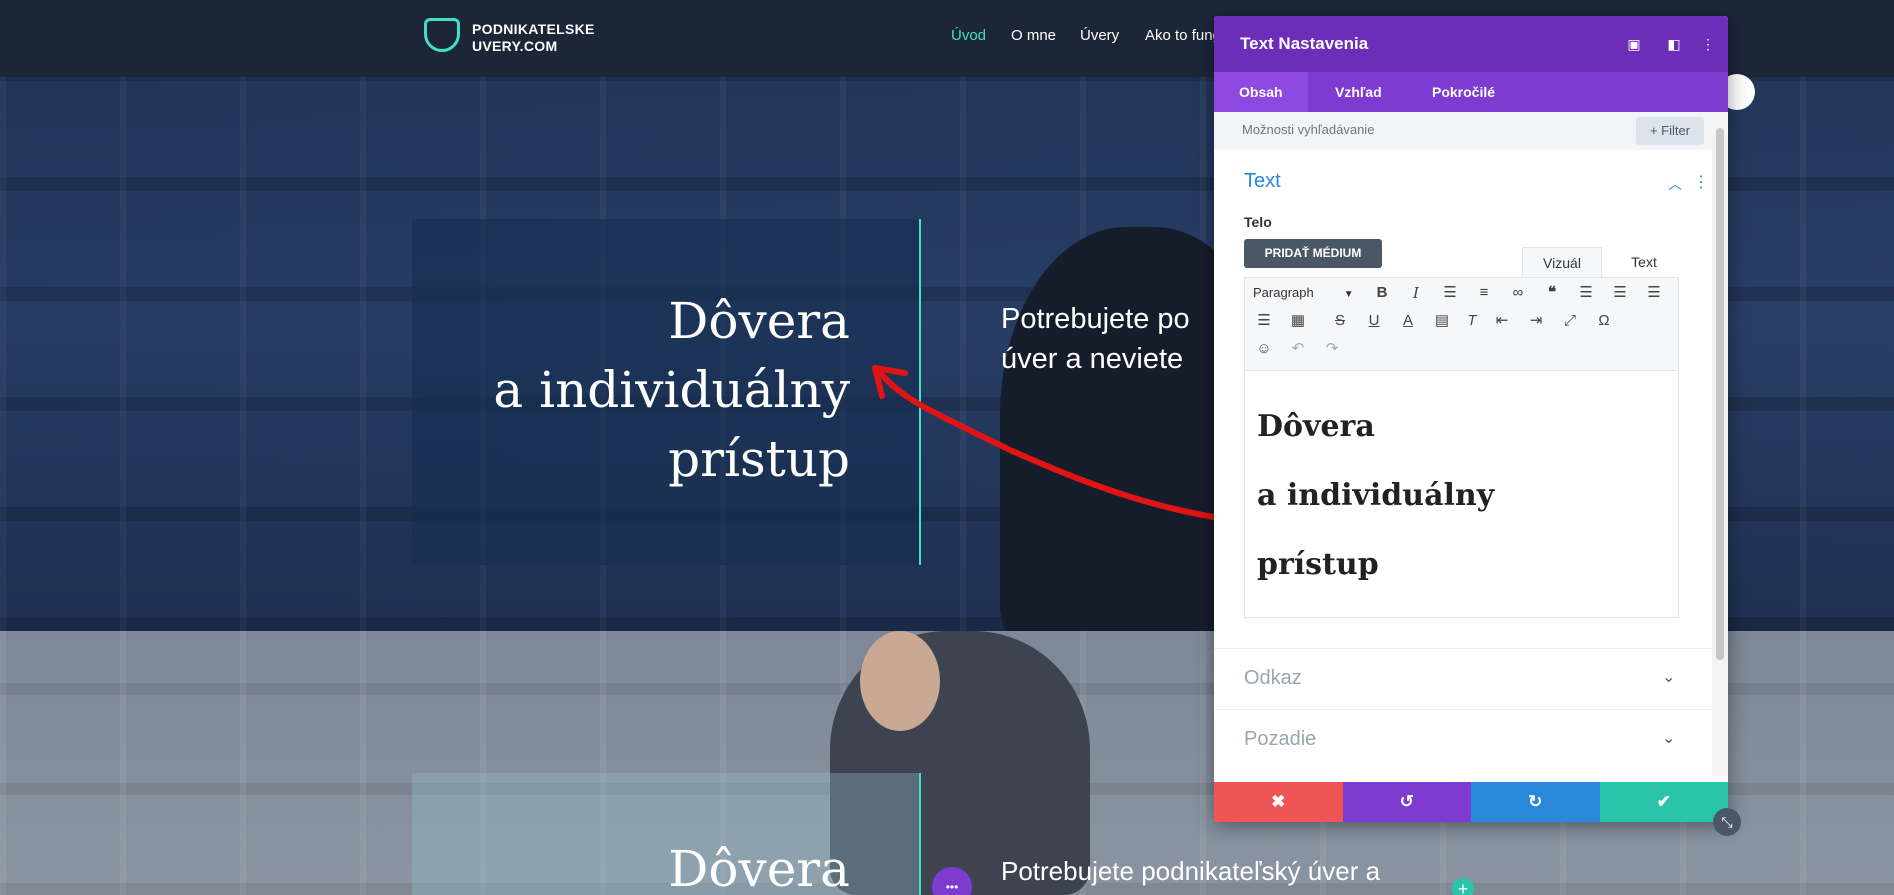 Image resolution: width=1894 pixels, height=895 pixels. I want to click on close-icon: ✖, so click(1278, 801).